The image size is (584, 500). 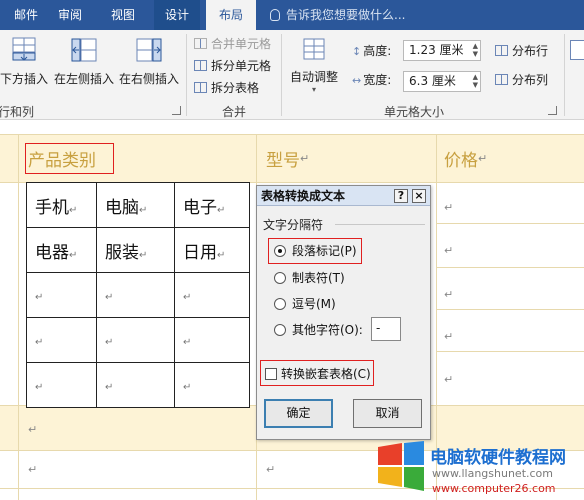 What do you see at coordinates (52, 207) in the screenshot?
I see `cell-text: 手机` at bounding box center [52, 207].